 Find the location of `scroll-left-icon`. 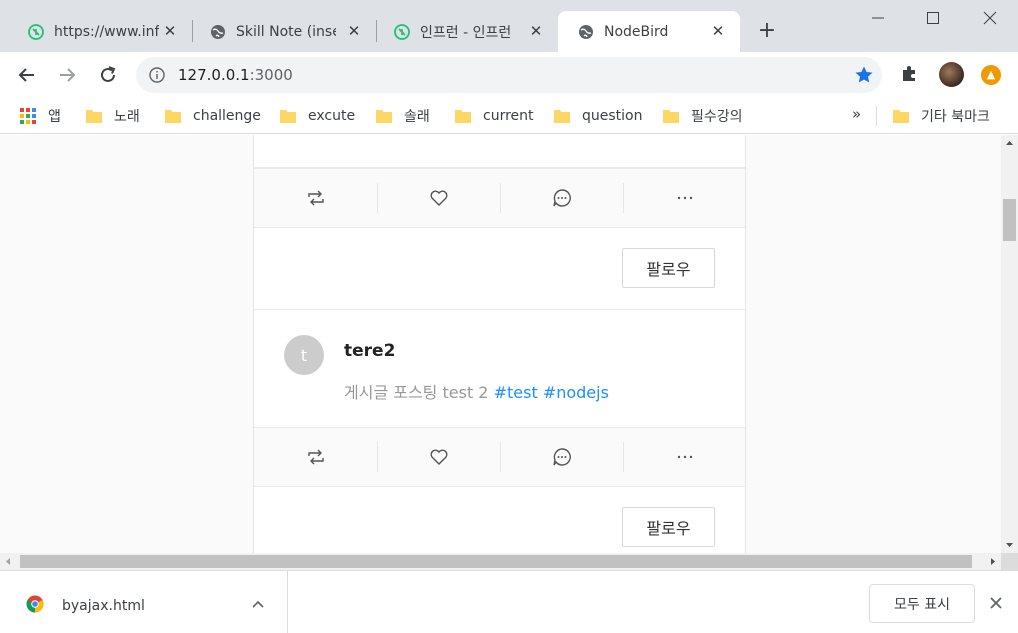

scroll-left-icon is located at coordinates (8, 561).